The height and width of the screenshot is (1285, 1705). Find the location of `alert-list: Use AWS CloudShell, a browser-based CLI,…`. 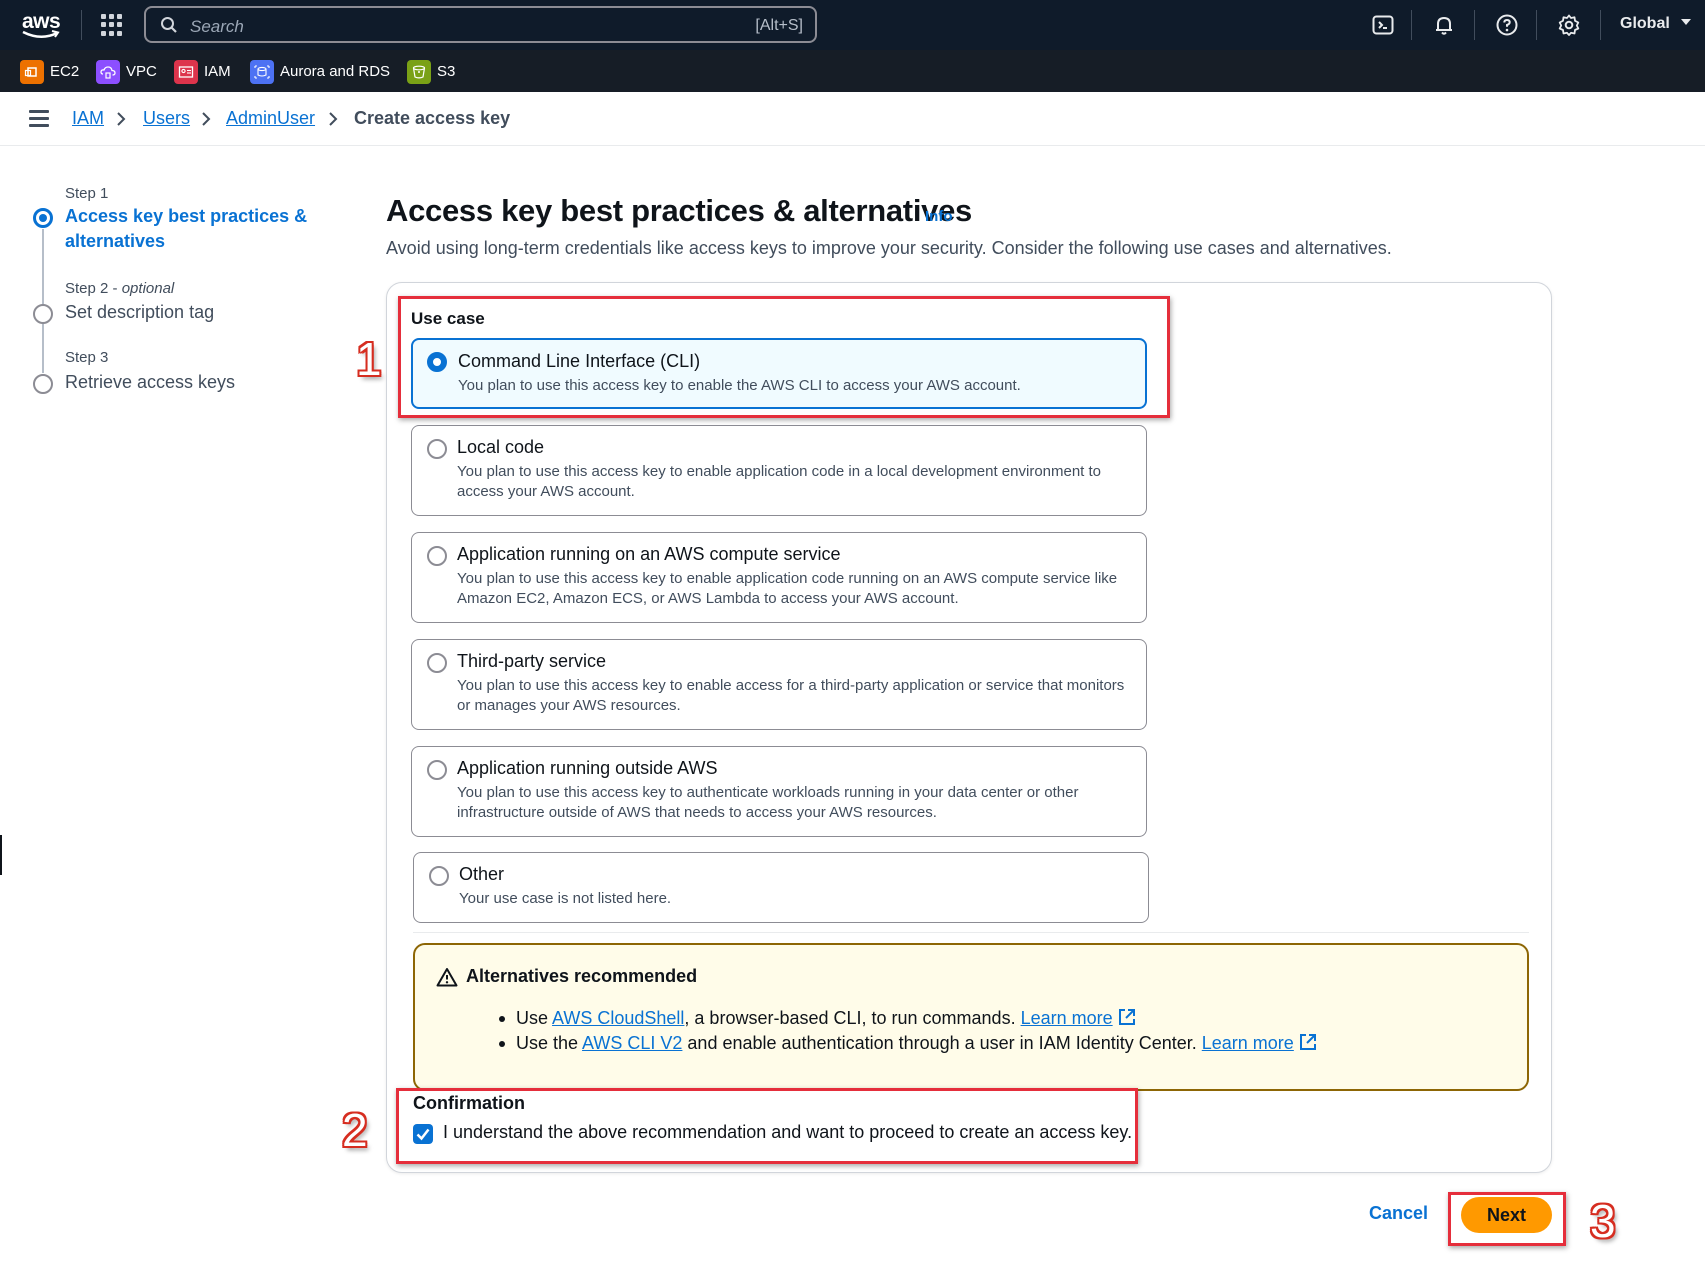

alert-list: Use AWS CloudShell, a browser-based CLI,… is located at coordinates (908, 1031).